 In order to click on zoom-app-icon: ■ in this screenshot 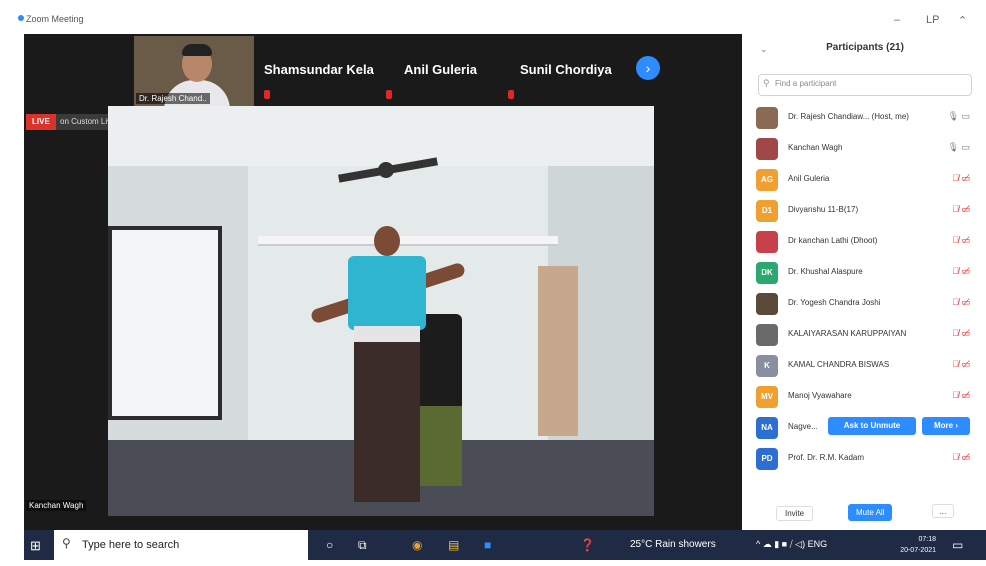, I will do `click(487, 545)`.